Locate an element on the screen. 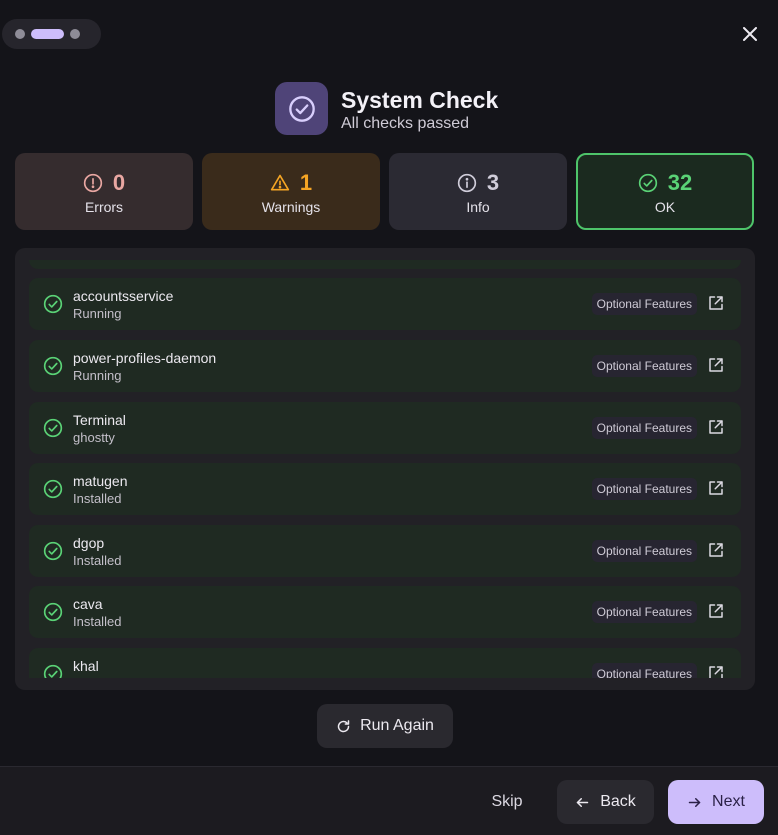  close-button is located at coordinates (750, 34).